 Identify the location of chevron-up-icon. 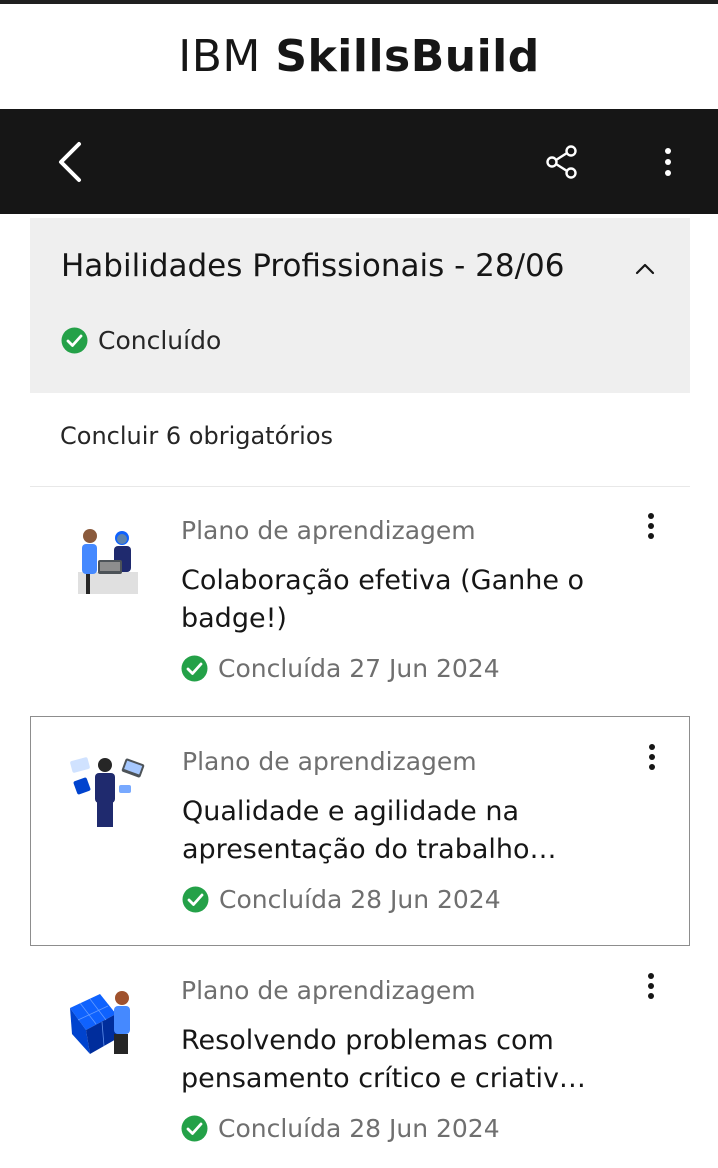
(645, 269).